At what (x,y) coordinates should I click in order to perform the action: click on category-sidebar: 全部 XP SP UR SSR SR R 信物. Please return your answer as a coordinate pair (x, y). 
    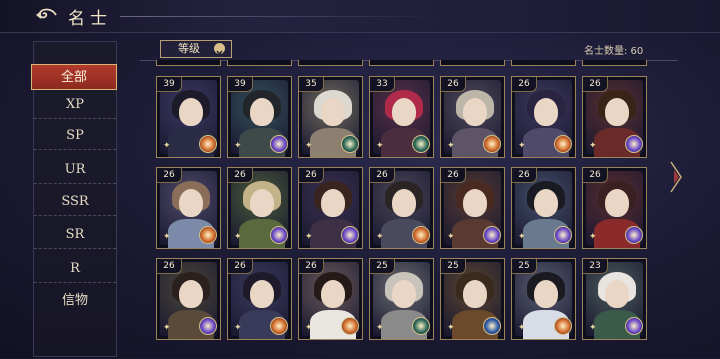
    Looking at the image, I should click on (74, 199).